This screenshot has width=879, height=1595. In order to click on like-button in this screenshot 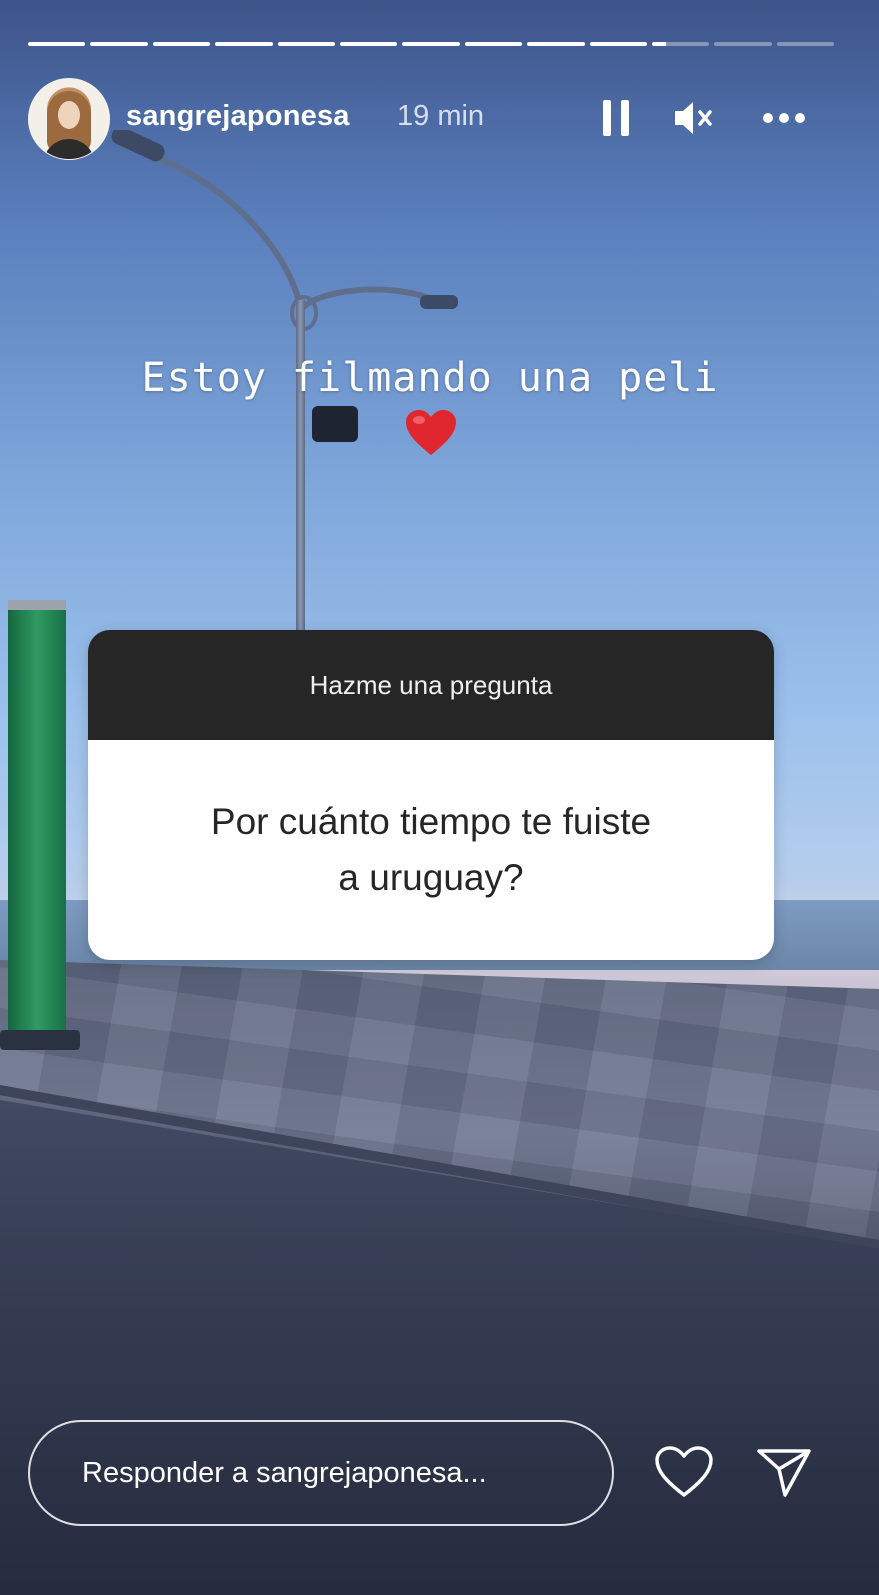, I will do `click(684, 1472)`.